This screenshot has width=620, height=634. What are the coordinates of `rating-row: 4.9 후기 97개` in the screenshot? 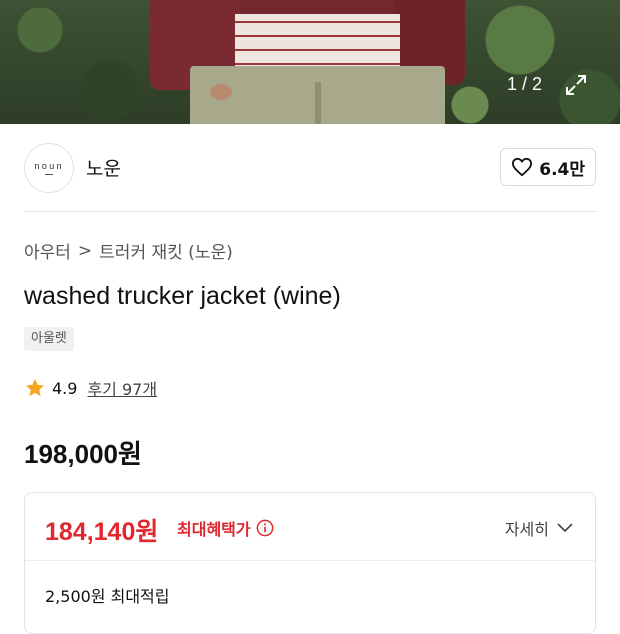 It's located at (90, 388).